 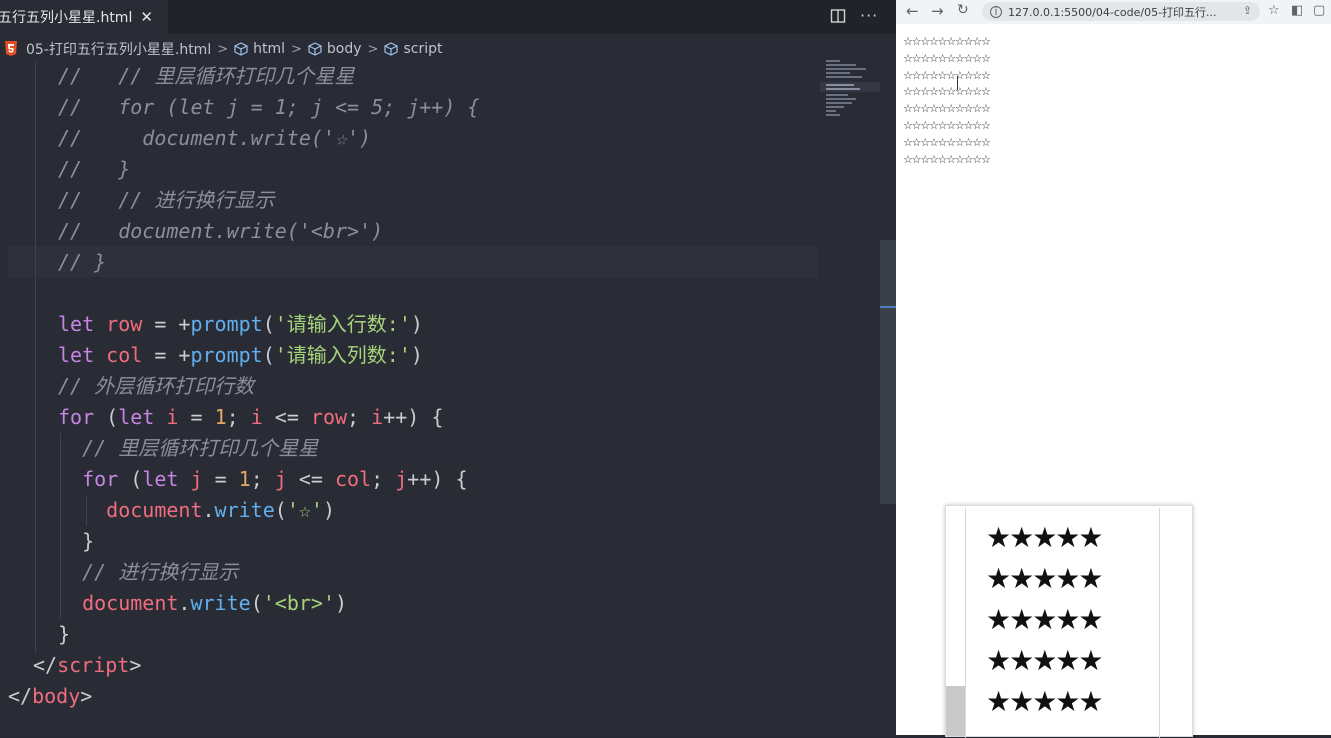 What do you see at coordinates (124, 355) in the screenshot?
I see `code-token: col` at bounding box center [124, 355].